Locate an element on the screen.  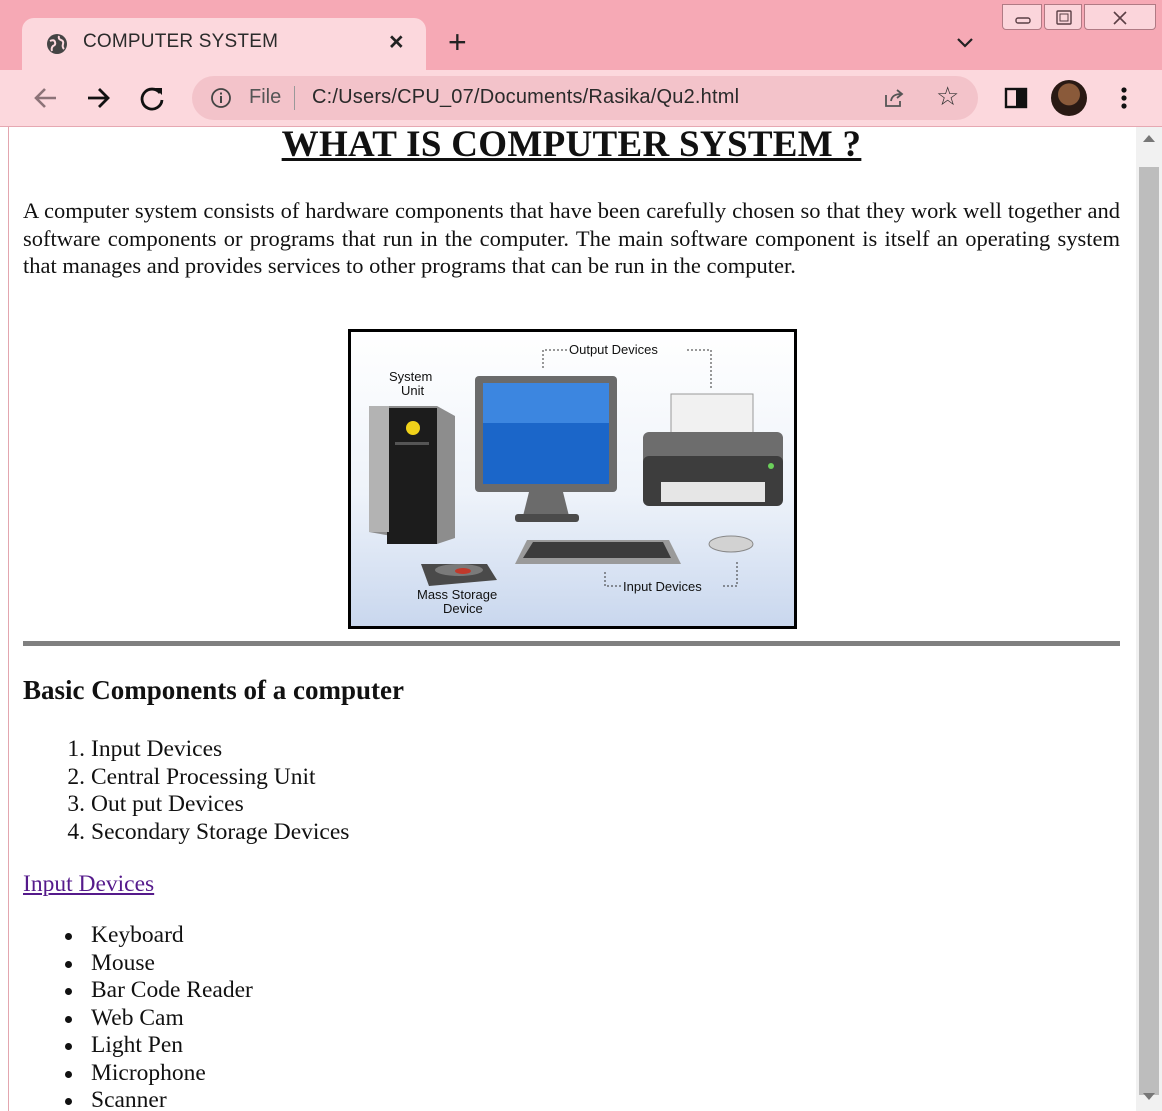
window-controls is located at coordinates (1080, 17).